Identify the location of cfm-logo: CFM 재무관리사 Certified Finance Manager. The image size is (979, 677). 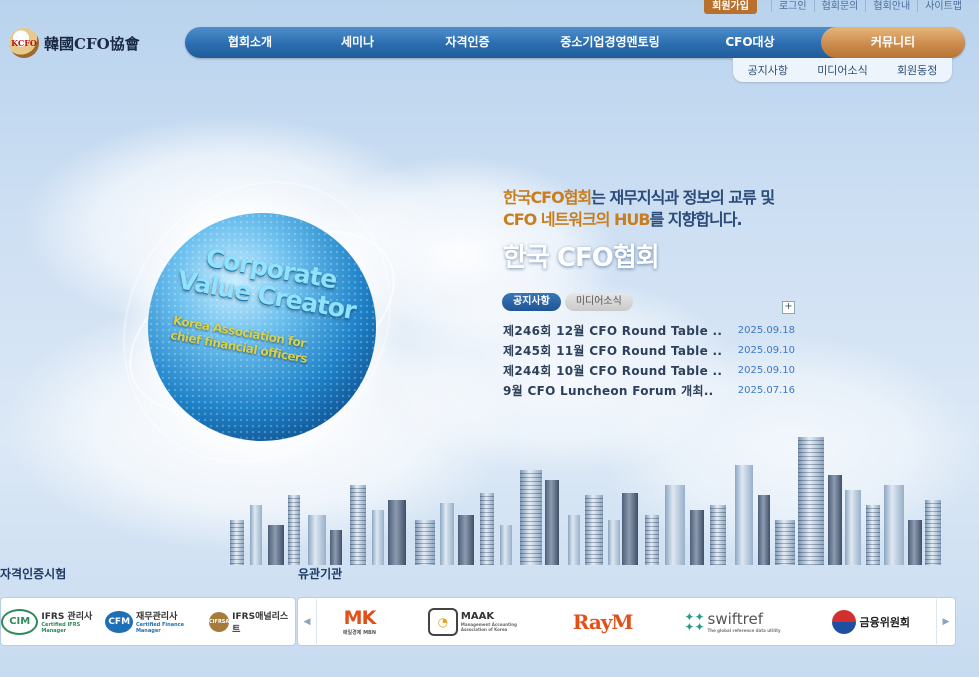
(157, 621).